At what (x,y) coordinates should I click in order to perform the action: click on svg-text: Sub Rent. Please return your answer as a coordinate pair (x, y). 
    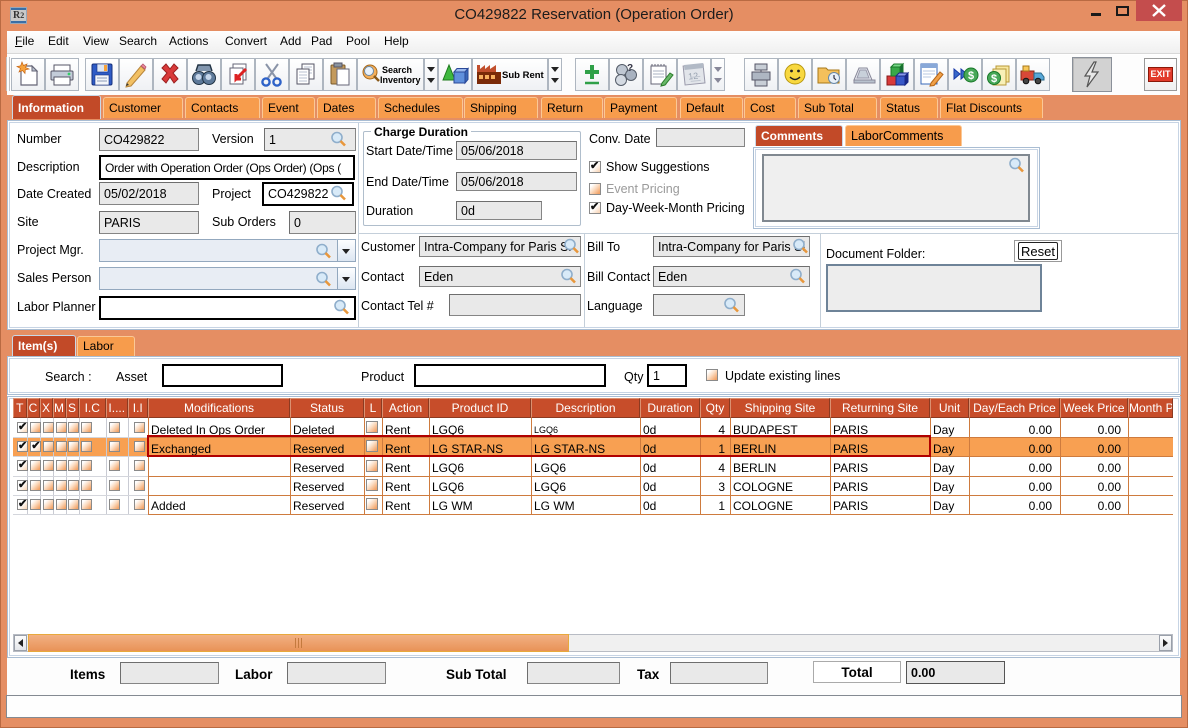
    Looking at the image, I should click on (523, 75).